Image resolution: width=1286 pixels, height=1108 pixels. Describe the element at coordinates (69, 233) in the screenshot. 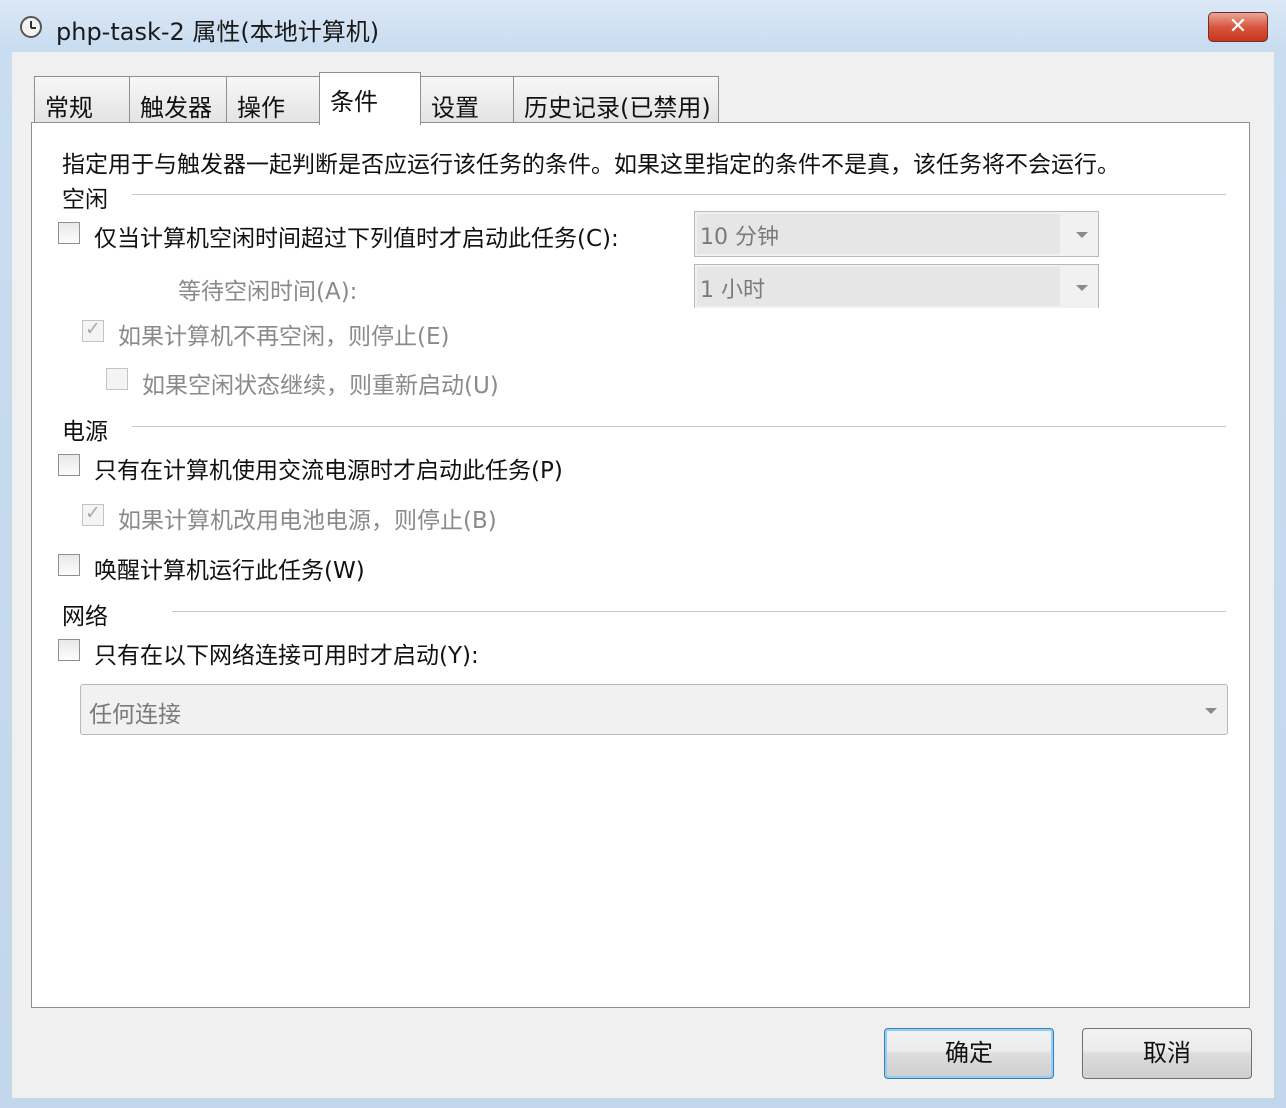

I see `start-only-if-idle-checkbox` at that location.